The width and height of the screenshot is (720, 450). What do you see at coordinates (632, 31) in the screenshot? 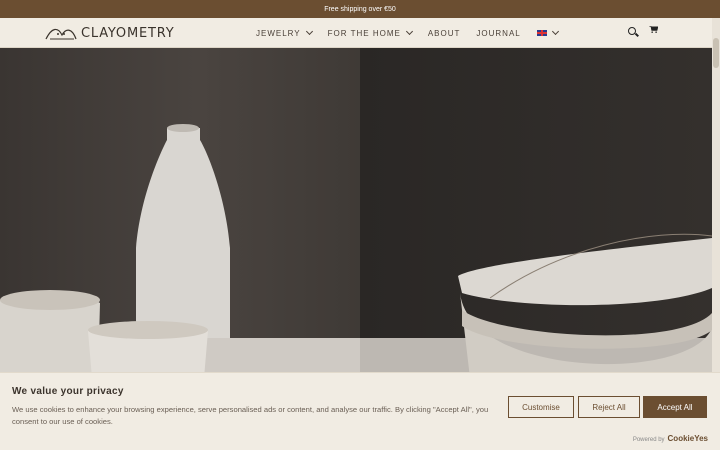
I see `search-icon` at bounding box center [632, 31].